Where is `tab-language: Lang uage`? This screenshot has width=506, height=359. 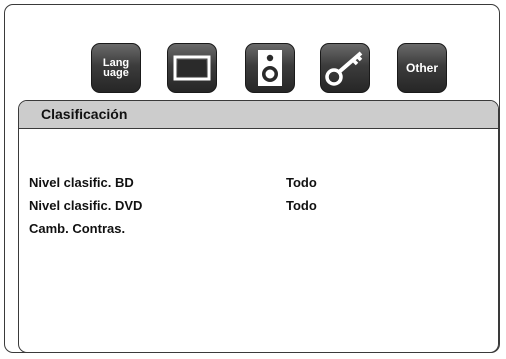
tab-language: Lang uage is located at coordinates (116, 68).